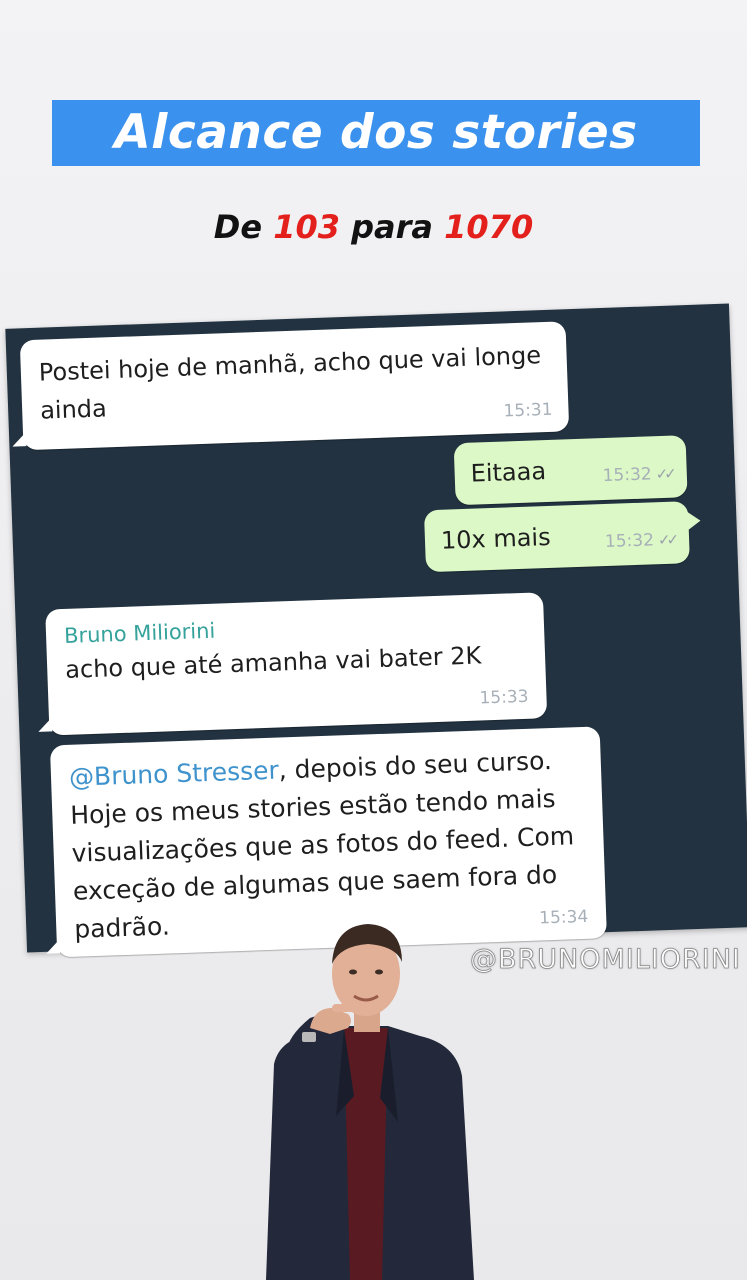 This screenshot has height=1280, width=747. I want to click on presenter-figure, so click(370, 1102).